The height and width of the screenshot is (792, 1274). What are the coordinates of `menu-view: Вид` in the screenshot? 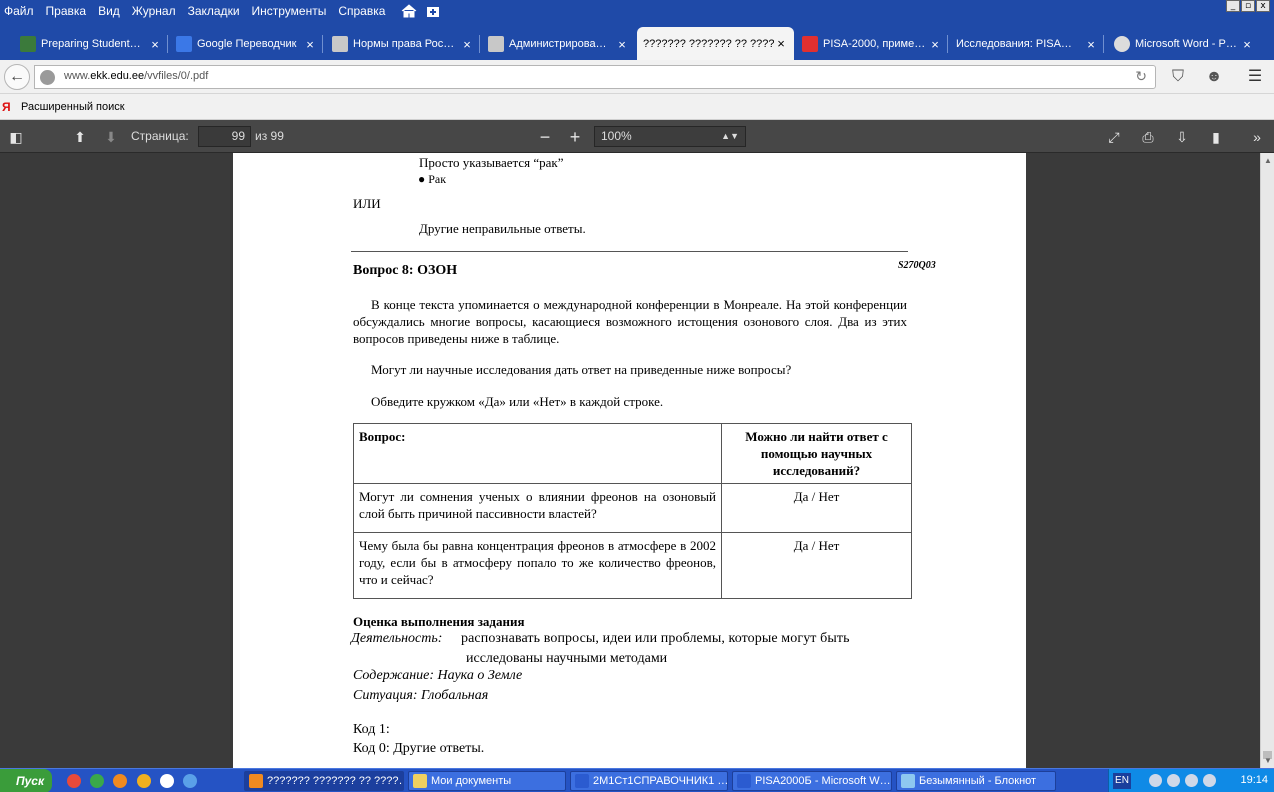 It's located at (109, 11).